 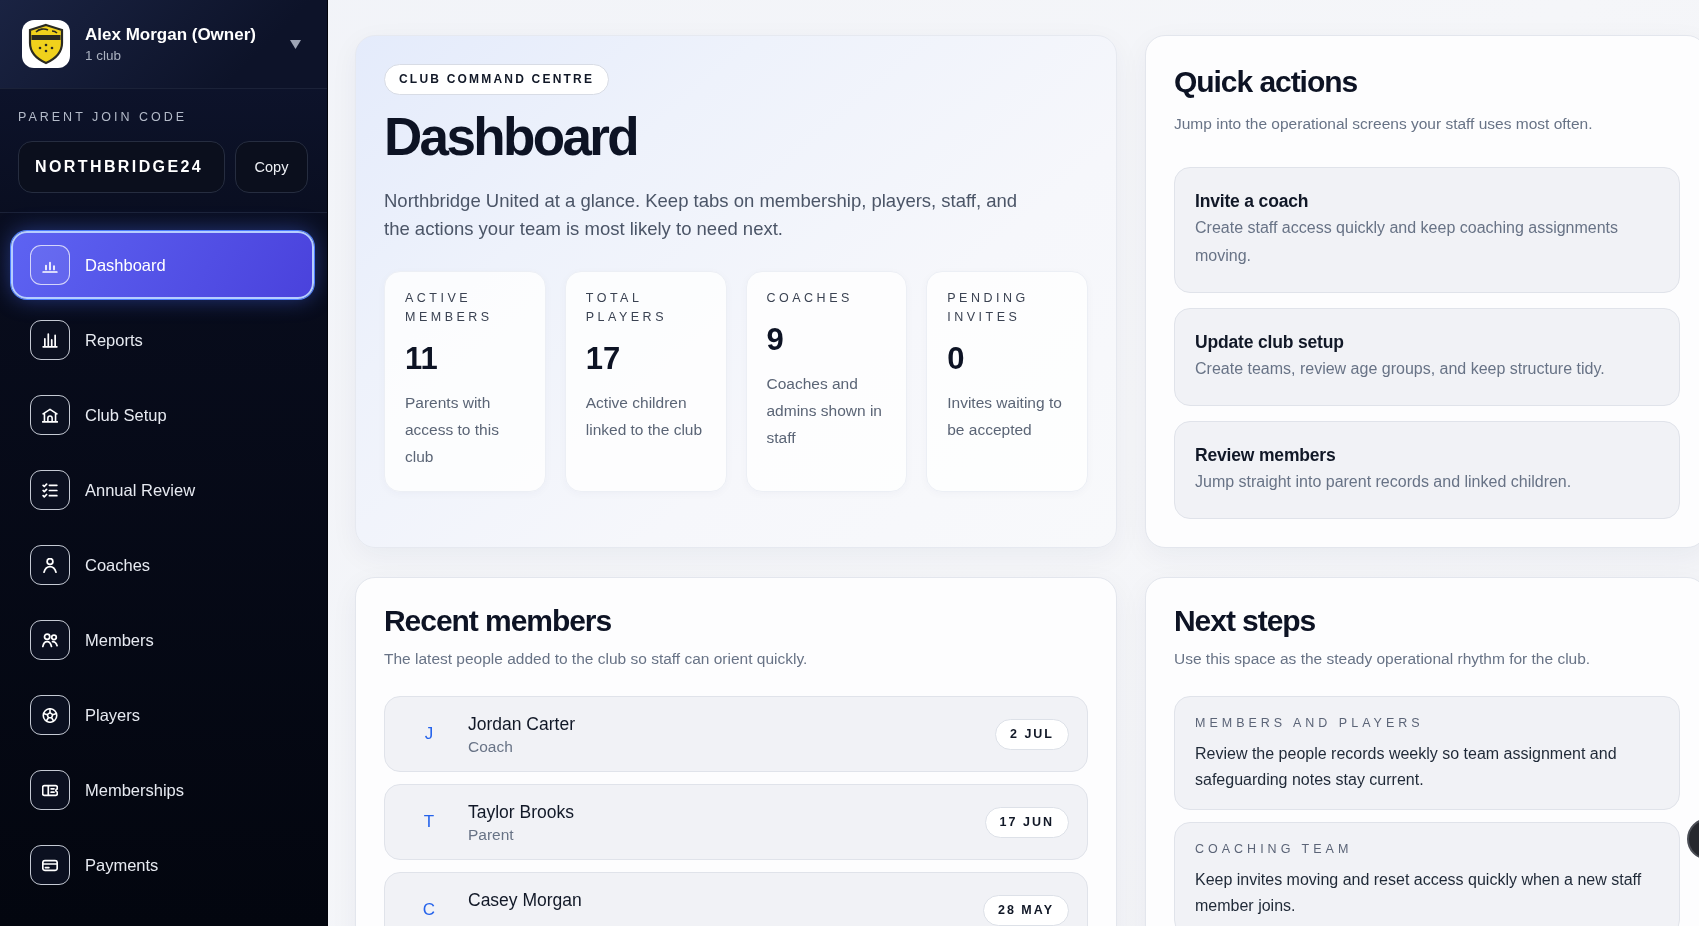 I want to click on action-title: Update club setup, so click(x=1270, y=342).